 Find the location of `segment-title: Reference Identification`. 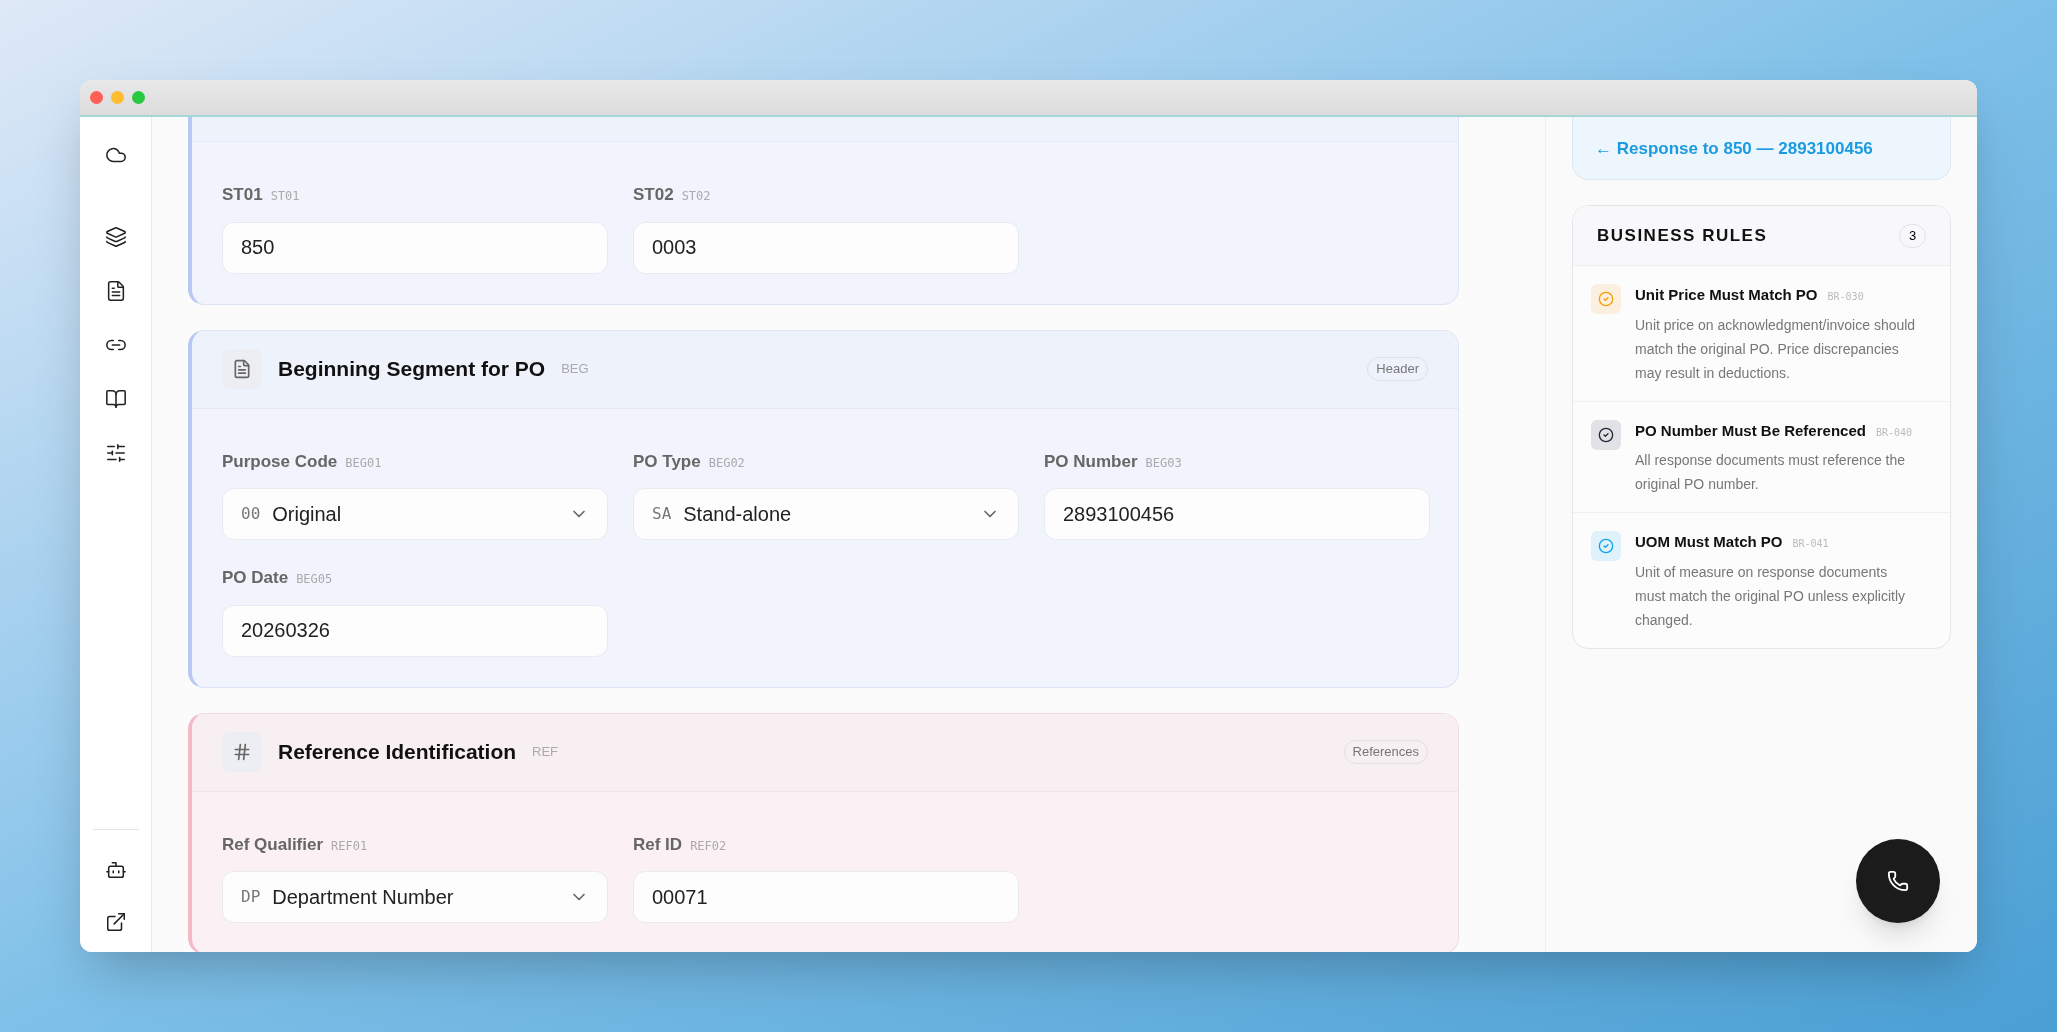

segment-title: Reference Identification is located at coordinates (397, 752).